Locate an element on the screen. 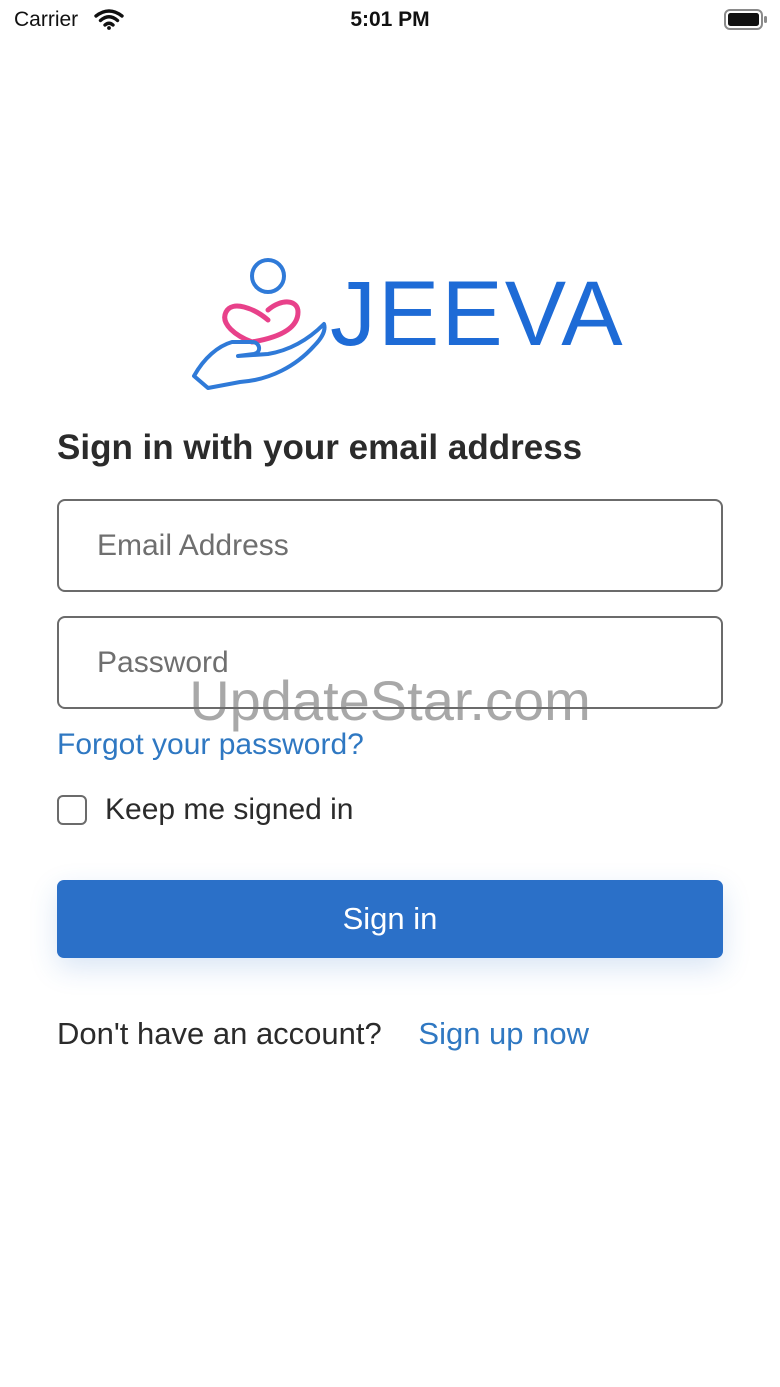 The image size is (780, 1387). email-field is located at coordinates (390, 545).